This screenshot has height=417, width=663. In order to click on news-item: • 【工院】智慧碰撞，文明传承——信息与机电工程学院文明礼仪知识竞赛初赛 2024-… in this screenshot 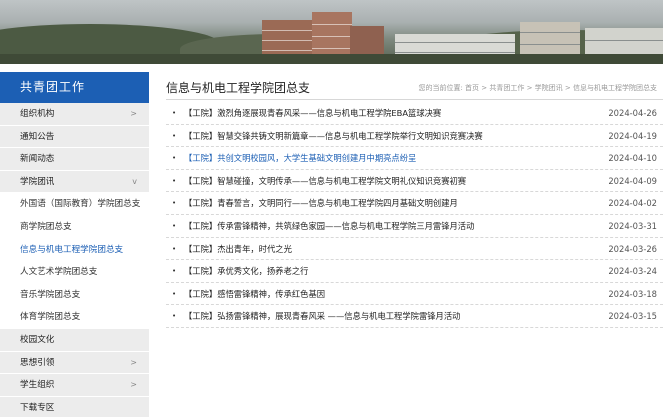, I will do `click(414, 181)`.